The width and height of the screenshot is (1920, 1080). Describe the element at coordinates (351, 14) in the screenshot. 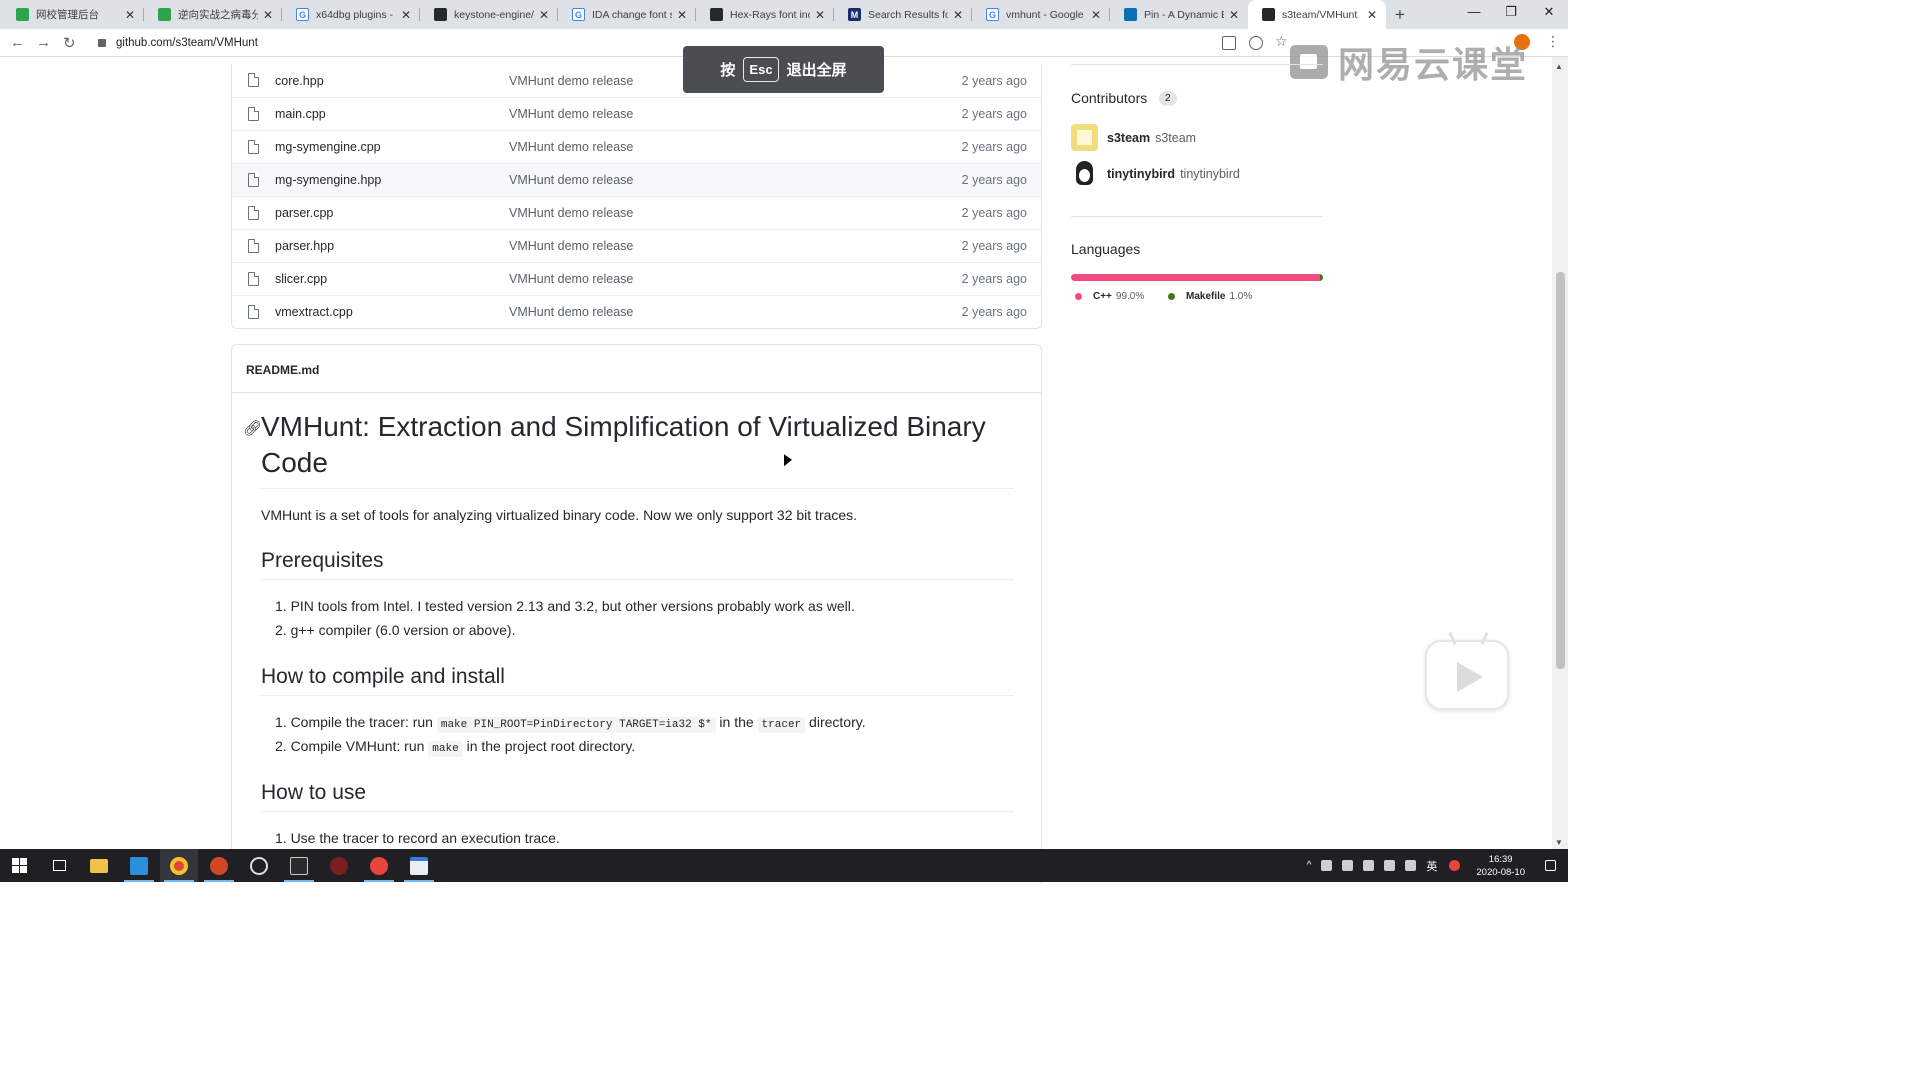

I see `browser-tab: G x64dbg plugins - Go ✕` at that location.